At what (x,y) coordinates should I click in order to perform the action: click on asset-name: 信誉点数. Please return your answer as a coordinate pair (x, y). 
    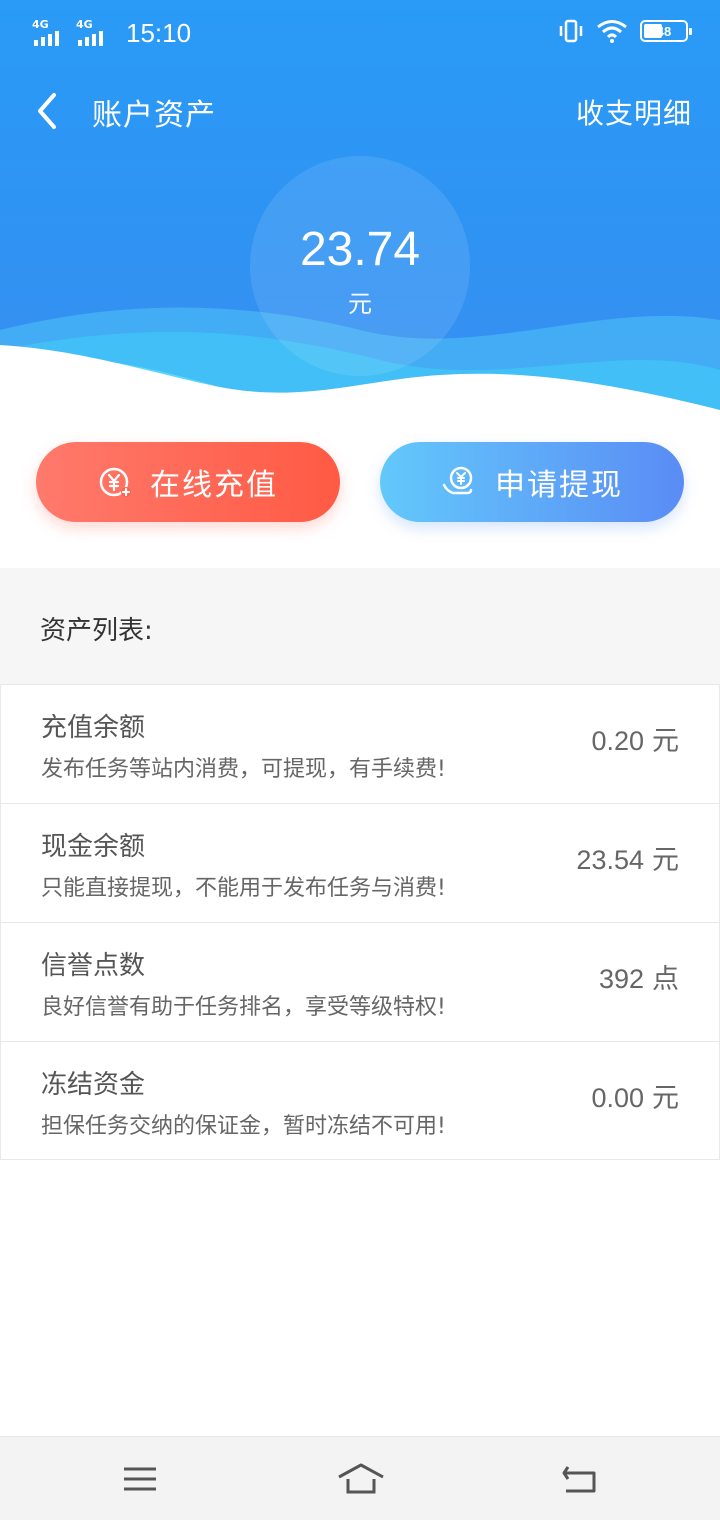
    Looking at the image, I should click on (93, 966).